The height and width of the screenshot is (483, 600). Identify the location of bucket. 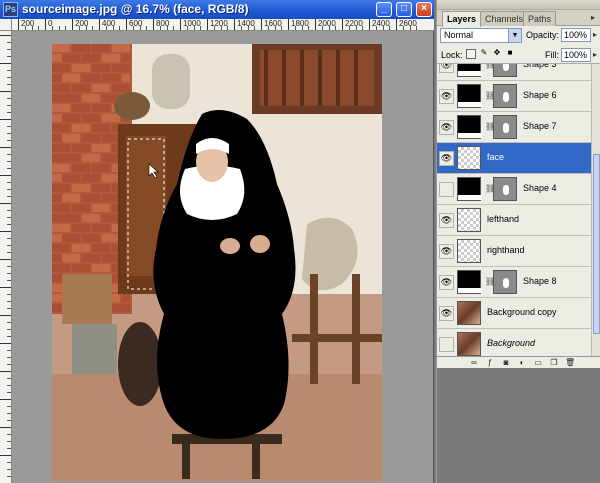
(94, 349).